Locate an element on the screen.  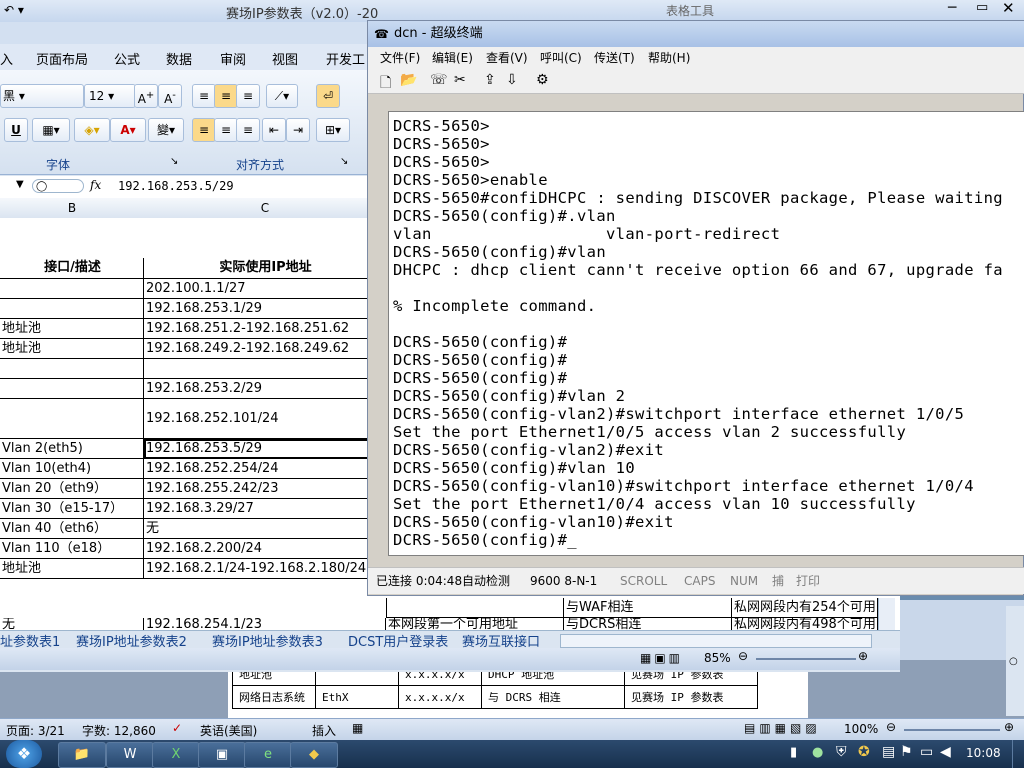
tab-formulas: 公式 is located at coordinates (127, 58).